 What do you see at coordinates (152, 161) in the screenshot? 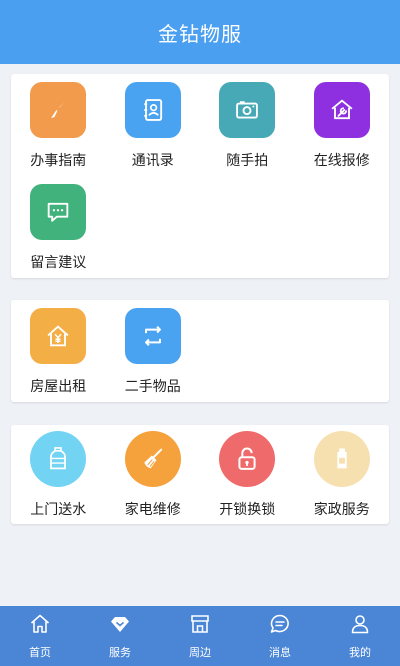
I see `service-item-label: 通讯录` at bounding box center [152, 161].